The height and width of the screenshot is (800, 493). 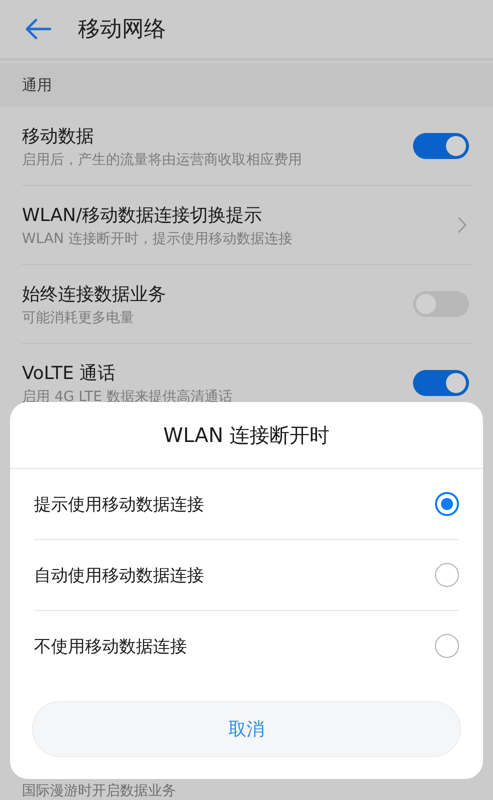 I want to click on setting-description: 国际漫游时开启数据业务, so click(x=99, y=791).